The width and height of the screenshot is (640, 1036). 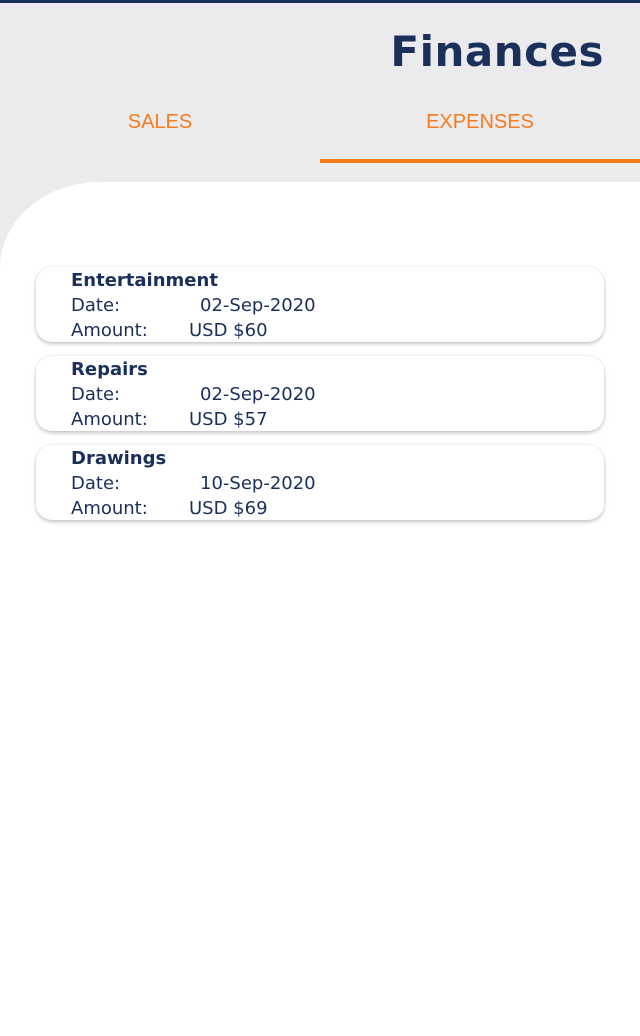 I want to click on amount-value: USD $57, so click(x=228, y=419).